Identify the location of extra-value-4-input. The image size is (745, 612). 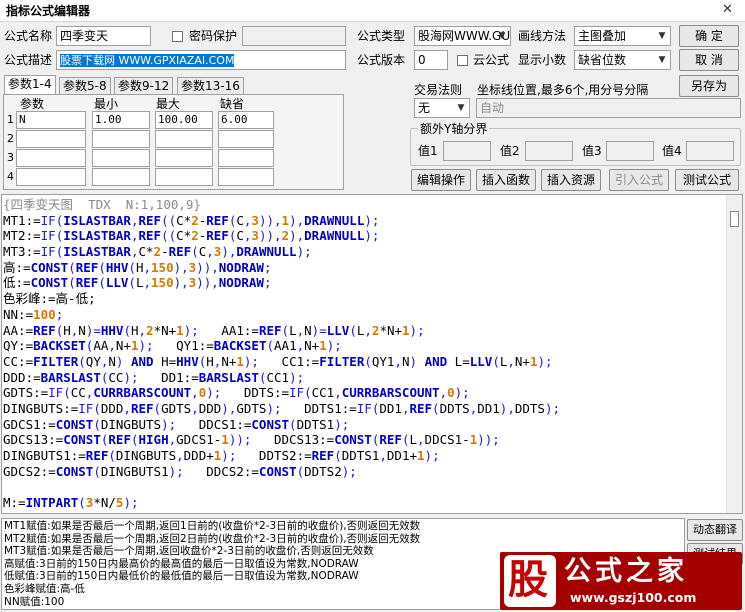
(710, 151).